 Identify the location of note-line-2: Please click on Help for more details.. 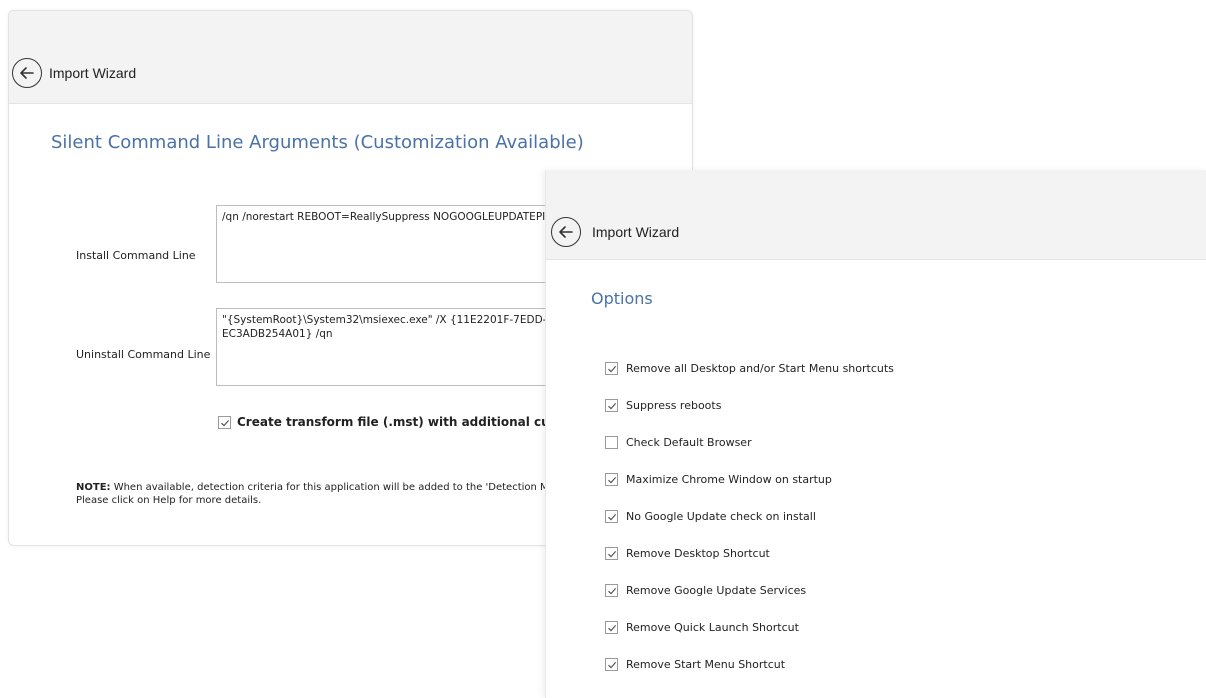
(169, 500).